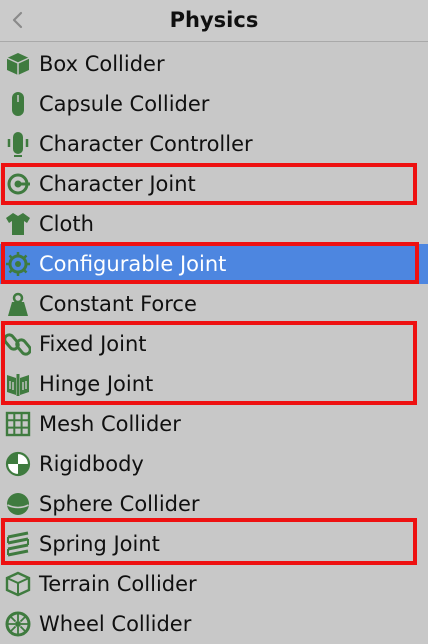  What do you see at coordinates (18, 504) in the screenshot?
I see `sphere-collider-icon` at bounding box center [18, 504].